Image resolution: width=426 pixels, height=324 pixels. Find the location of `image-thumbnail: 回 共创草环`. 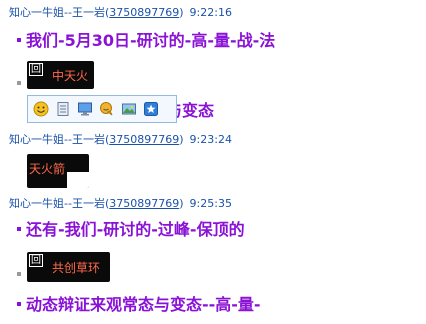

image-thumbnail: 回 共创草环 is located at coordinates (68, 267).